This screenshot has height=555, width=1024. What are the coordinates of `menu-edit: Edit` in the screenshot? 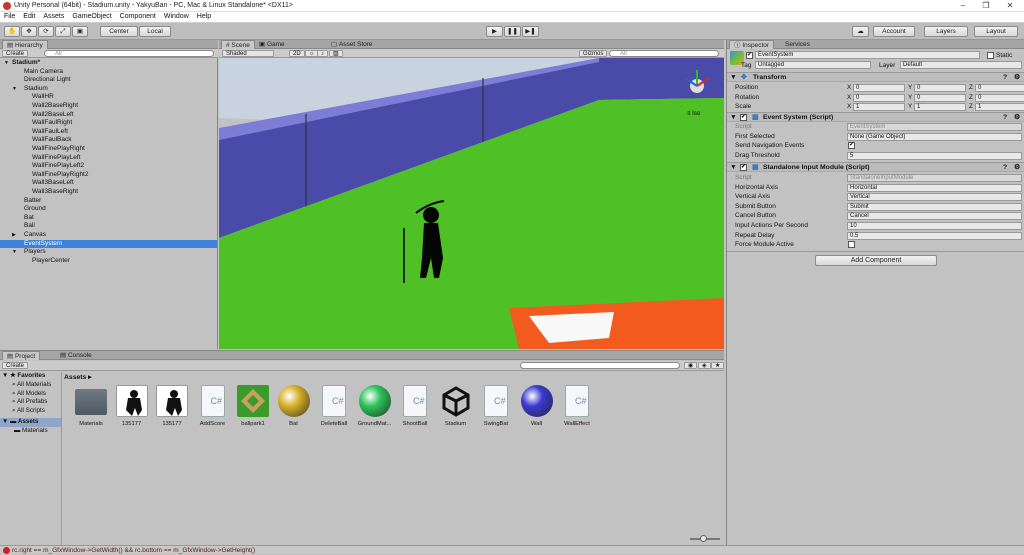 It's located at (29, 16).